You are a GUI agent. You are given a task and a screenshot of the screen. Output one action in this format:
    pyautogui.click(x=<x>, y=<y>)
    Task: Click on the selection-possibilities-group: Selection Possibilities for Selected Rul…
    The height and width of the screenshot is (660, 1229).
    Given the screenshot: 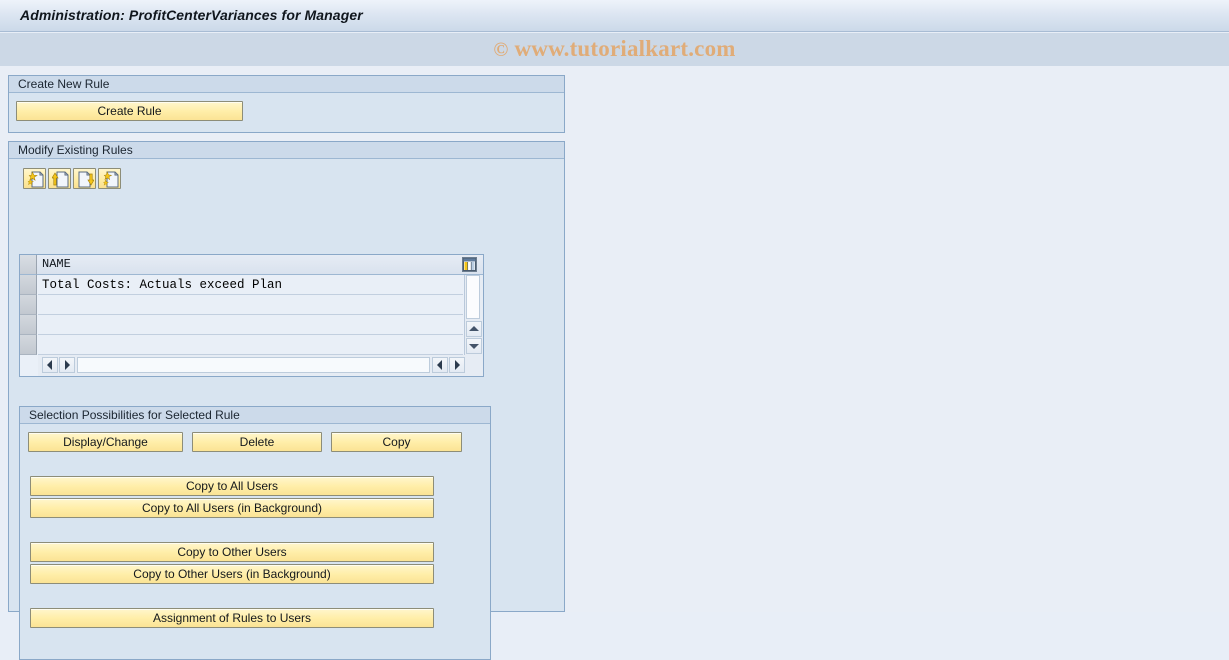 What is the action you would take?
    pyautogui.click(x=255, y=533)
    